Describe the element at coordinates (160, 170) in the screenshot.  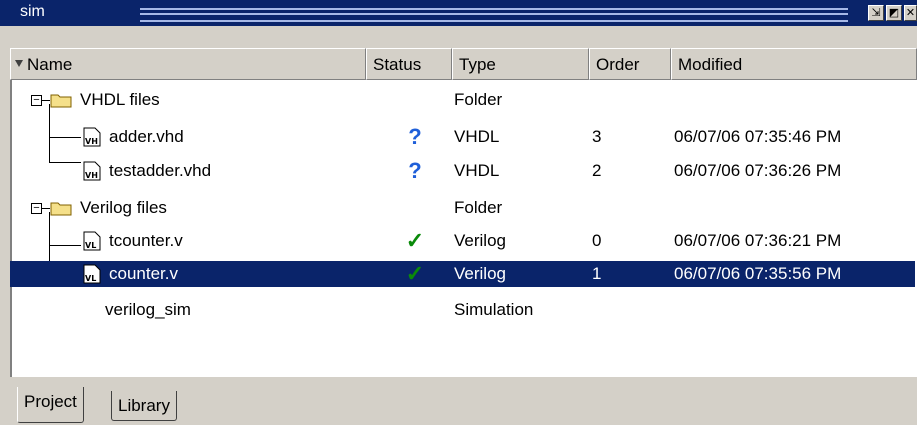
I see `row-name: testadder.vhd` at that location.